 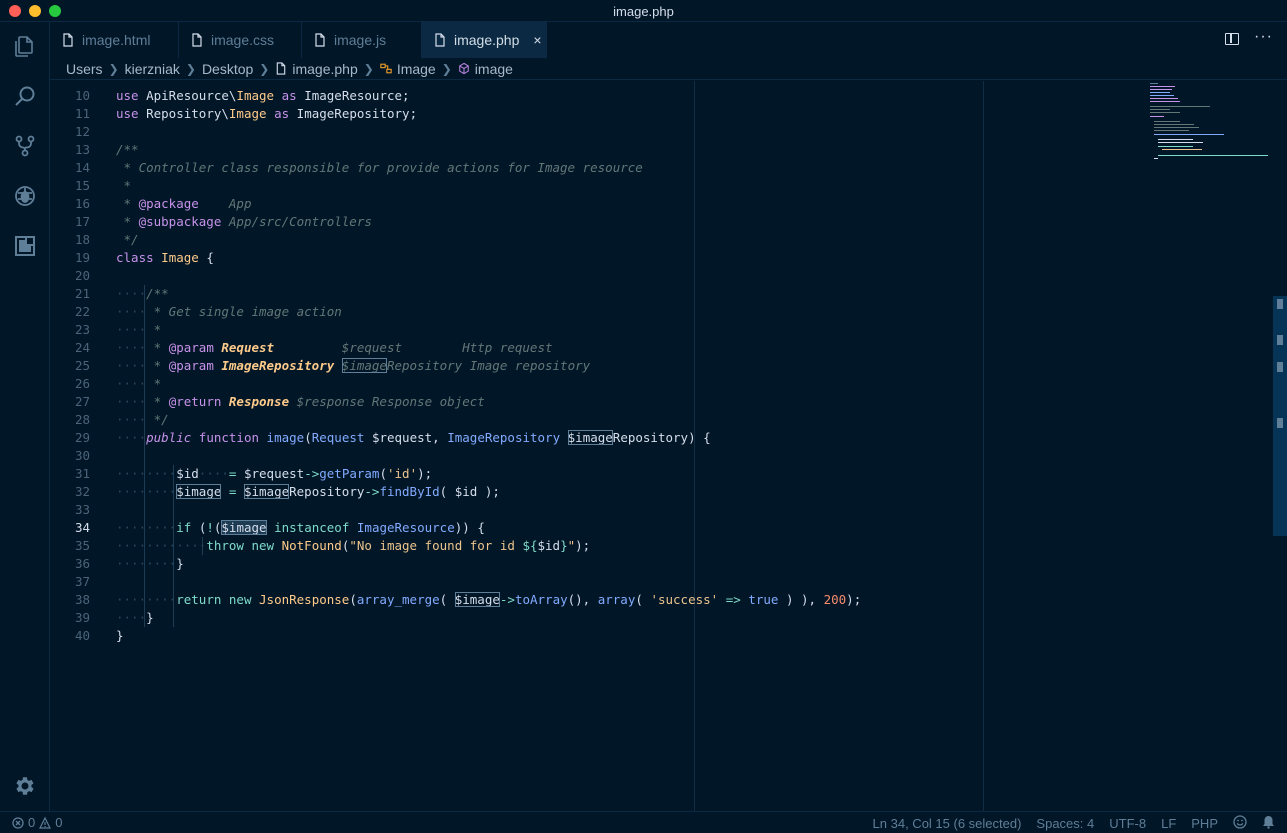 I want to click on line-number: 38, so click(x=82, y=599).